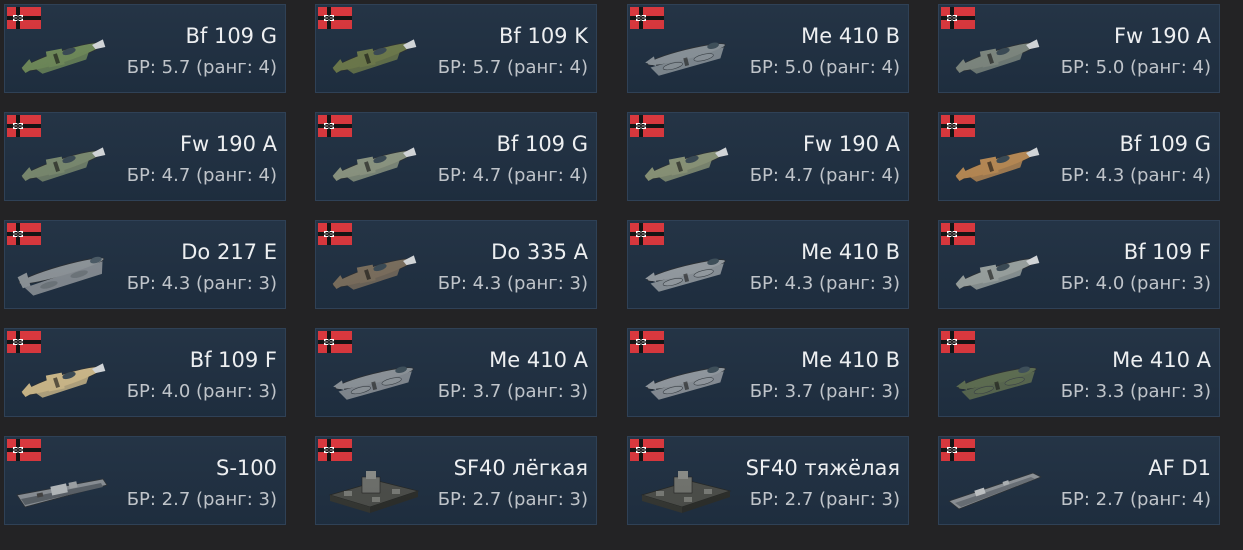 This screenshot has height=550, width=1243. Describe the element at coordinates (1079, 48) in the screenshot. I see `vehicle-card: Fw 190 A БР: 5.0 (ранг: 4)` at that location.